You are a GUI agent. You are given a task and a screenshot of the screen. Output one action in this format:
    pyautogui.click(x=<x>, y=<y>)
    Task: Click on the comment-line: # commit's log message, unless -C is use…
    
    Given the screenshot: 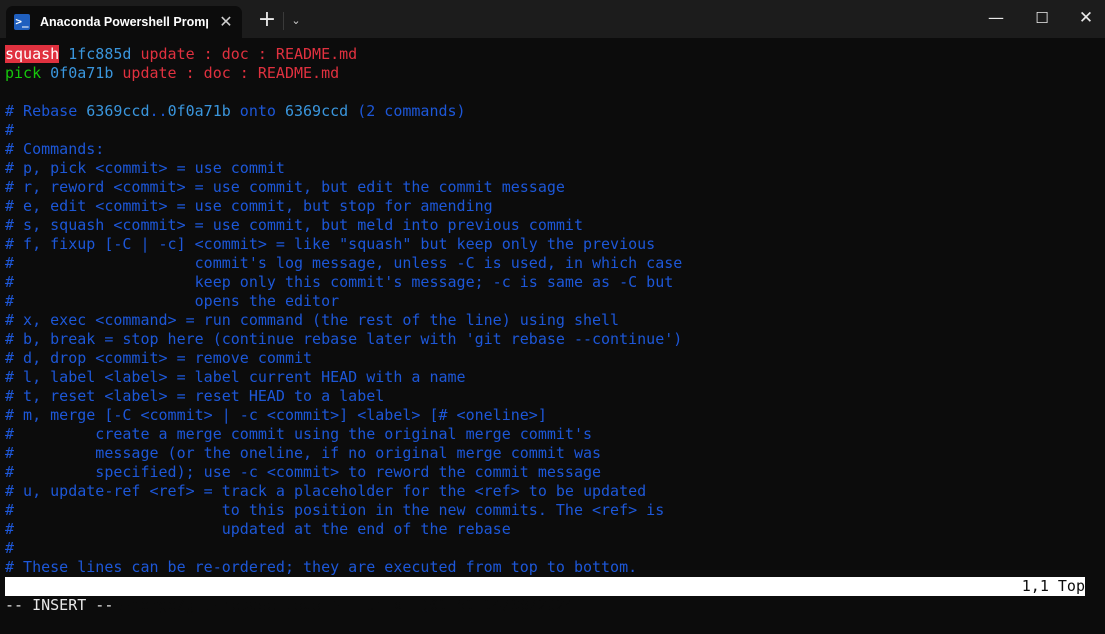 What is the action you would take?
    pyautogui.click(x=344, y=263)
    